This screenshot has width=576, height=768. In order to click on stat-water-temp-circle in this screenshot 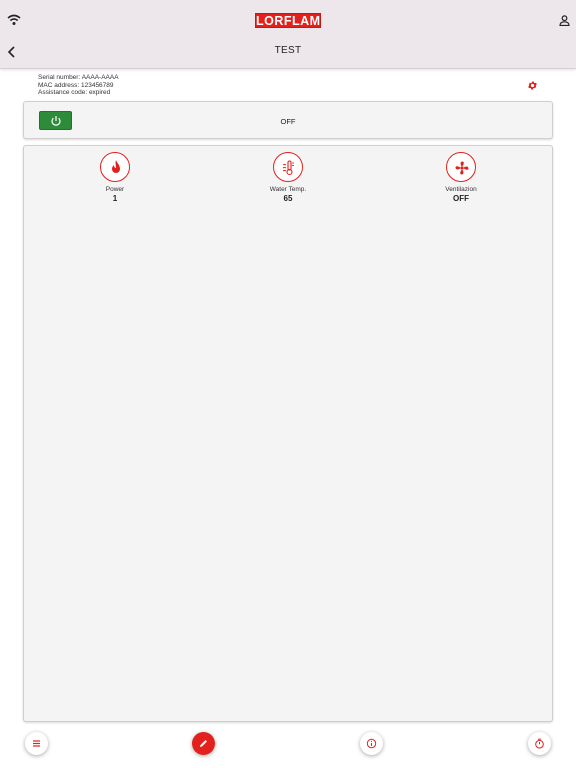, I will do `click(288, 167)`.